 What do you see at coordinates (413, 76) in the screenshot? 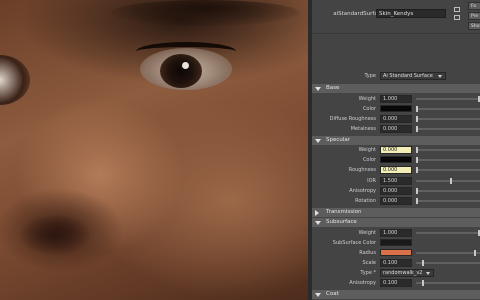
I see `type-dropdown: Ai Standard Surface` at bounding box center [413, 76].